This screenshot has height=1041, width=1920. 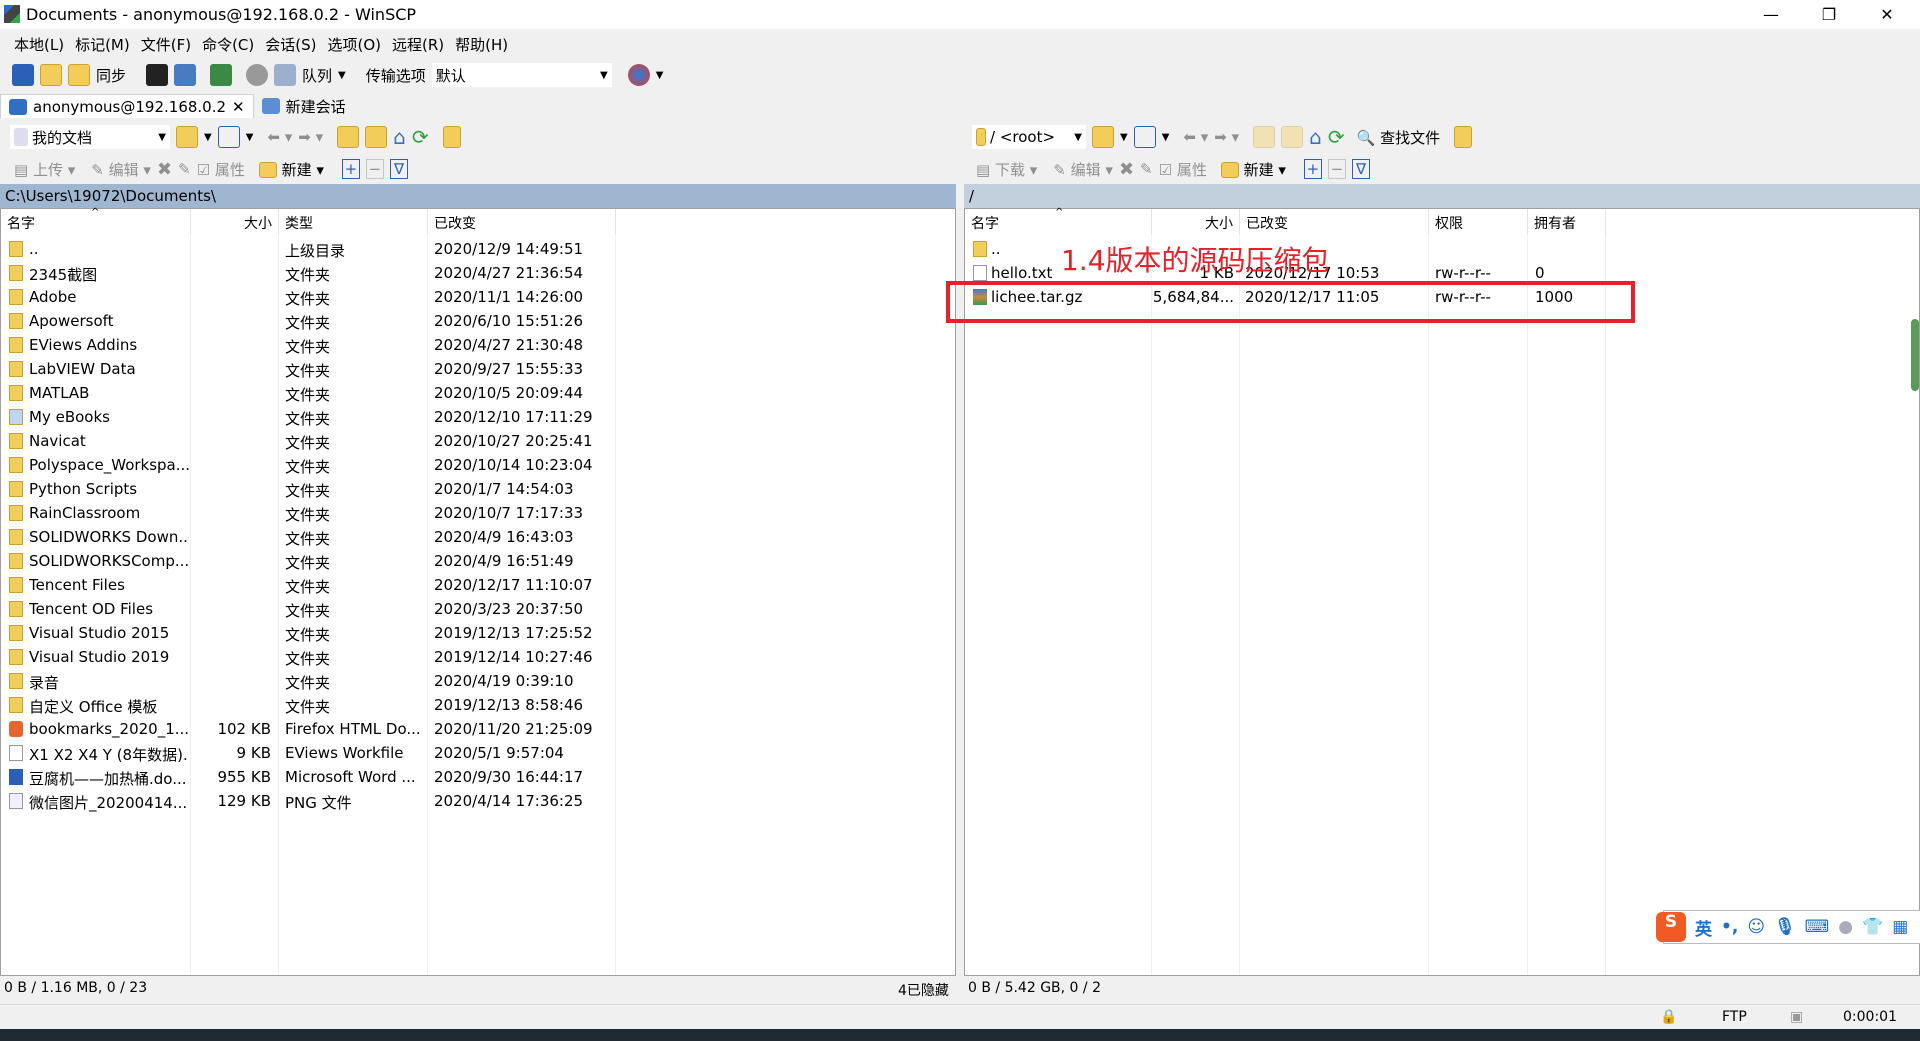 What do you see at coordinates (238, 107) in the screenshot?
I see `close-tab-icon: ✕` at bounding box center [238, 107].